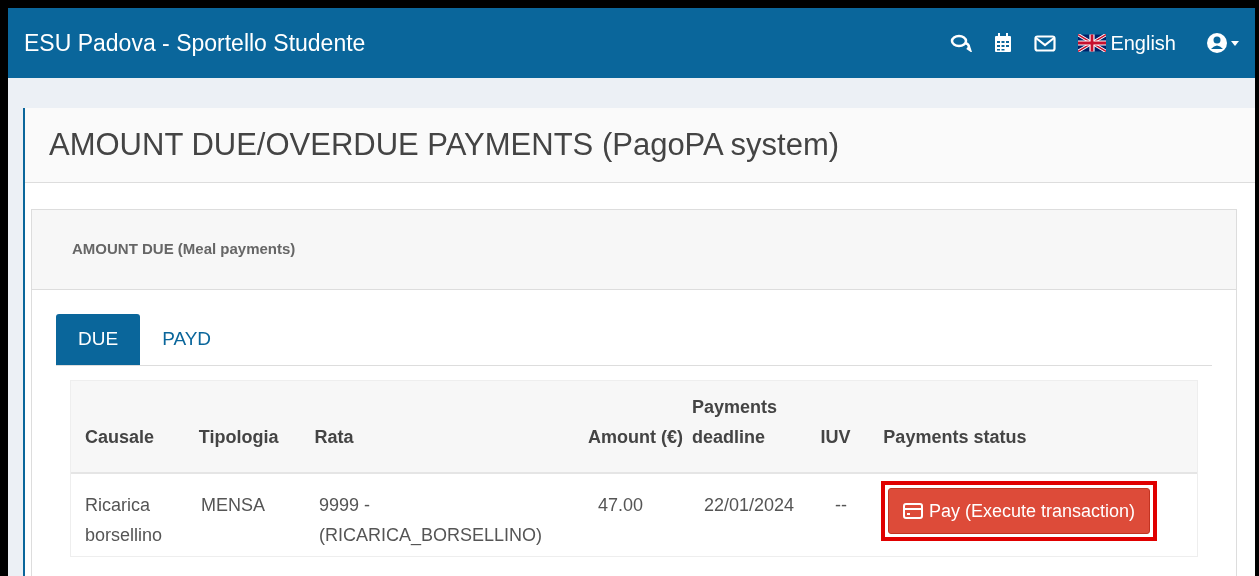  Describe the element at coordinates (1127, 43) in the screenshot. I see `language-button: English` at that location.